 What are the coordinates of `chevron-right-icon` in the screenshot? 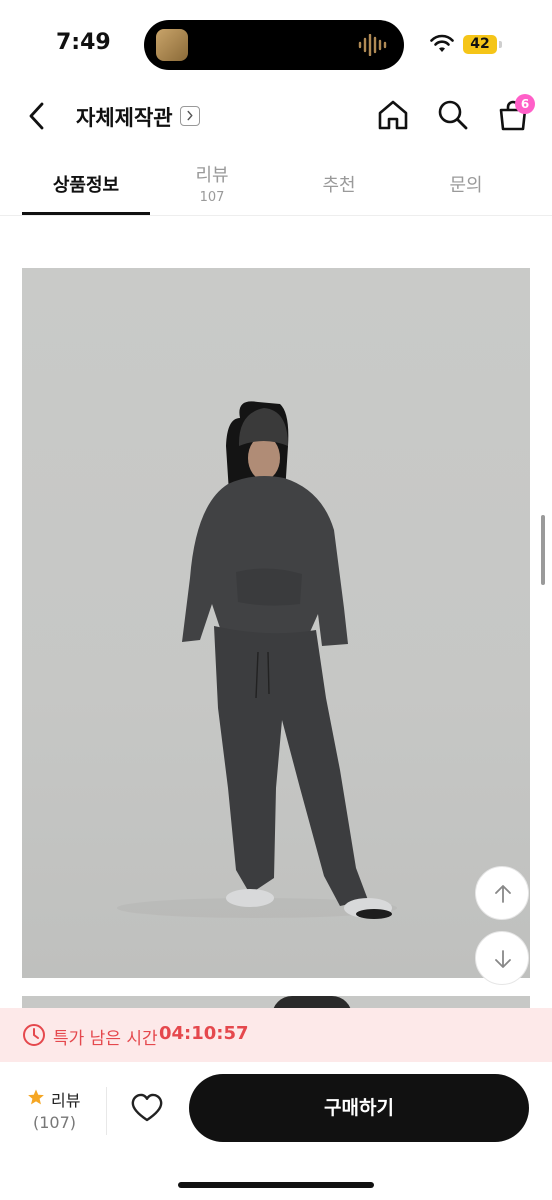 It's located at (190, 116).